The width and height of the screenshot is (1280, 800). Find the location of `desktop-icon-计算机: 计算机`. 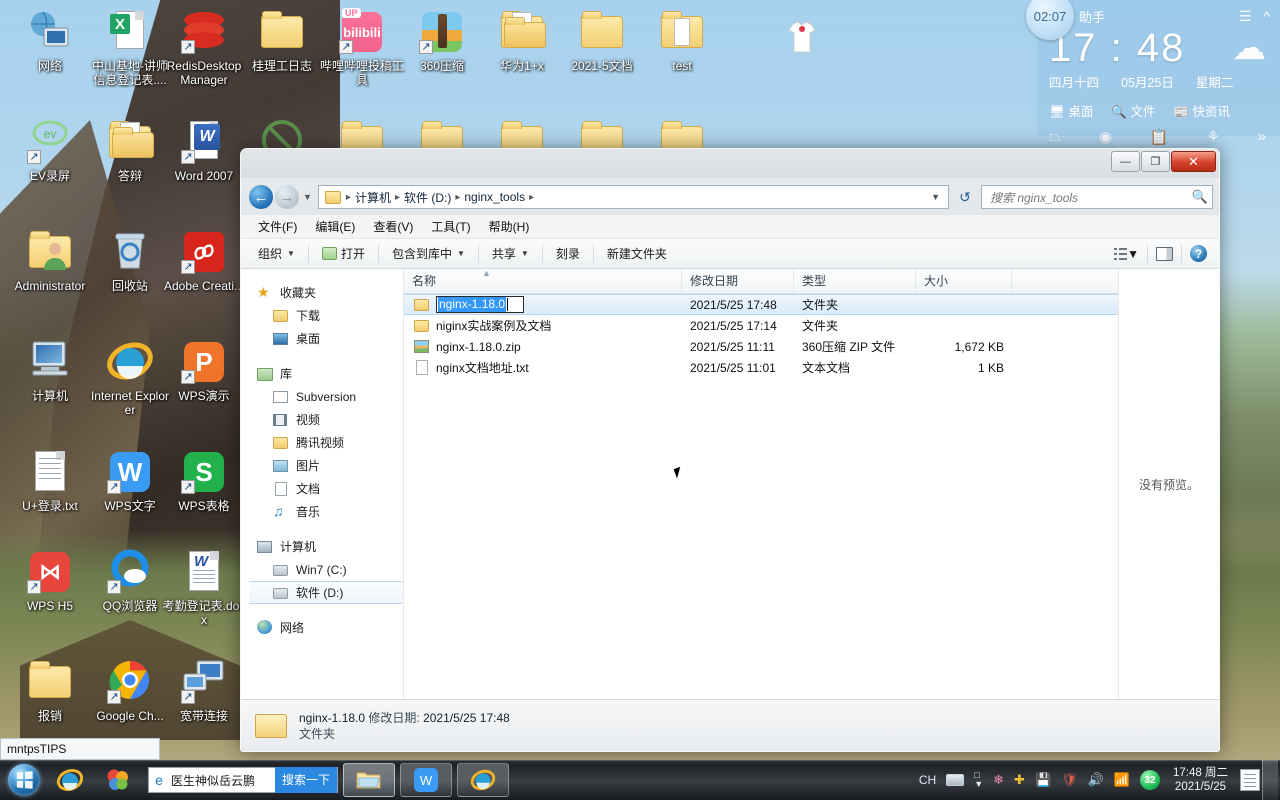

desktop-icon-计算机: 计算机 is located at coordinates (50, 370).